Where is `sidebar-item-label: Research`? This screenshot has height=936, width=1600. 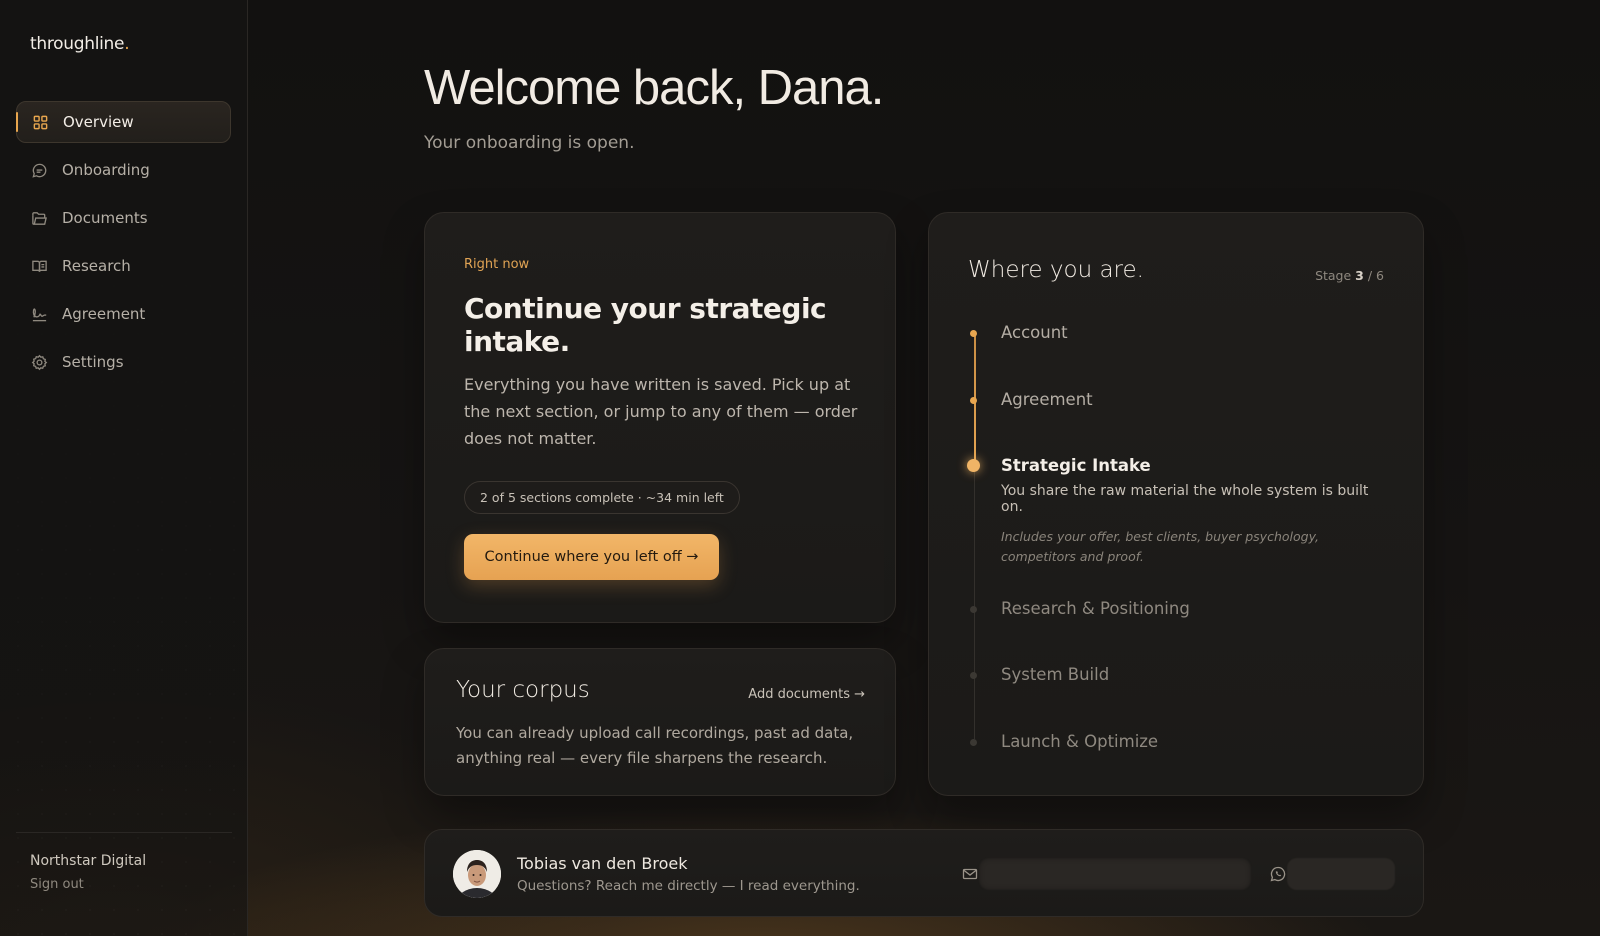 sidebar-item-label: Research is located at coordinates (96, 266).